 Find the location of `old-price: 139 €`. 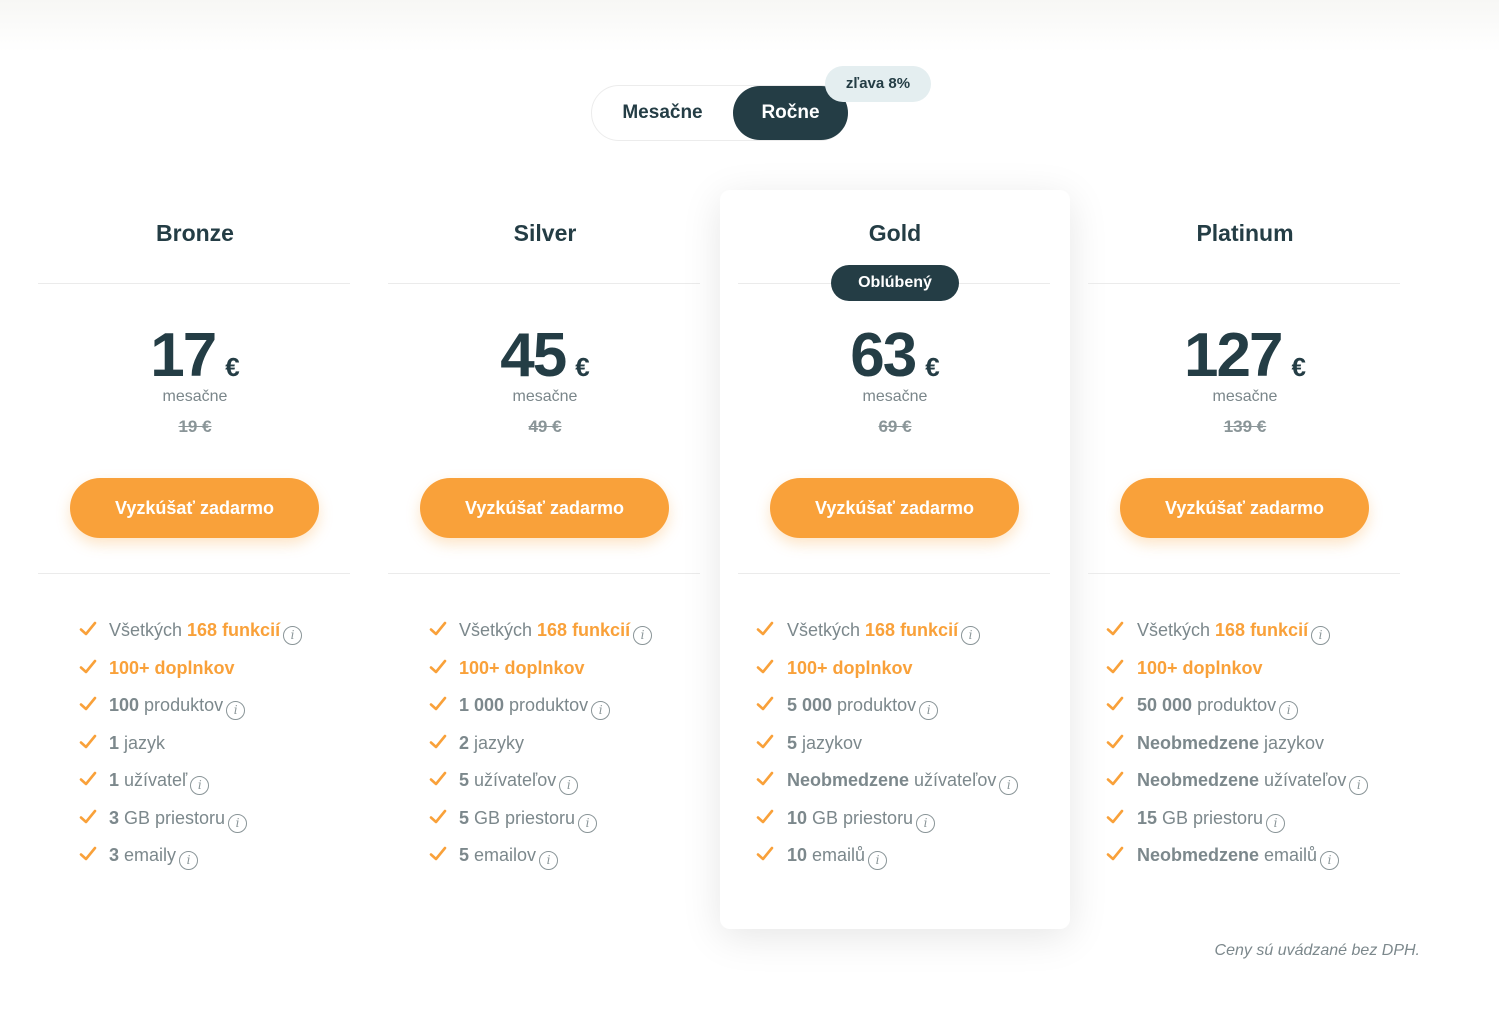

old-price: 139 € is located at coordinates (1245, 426).